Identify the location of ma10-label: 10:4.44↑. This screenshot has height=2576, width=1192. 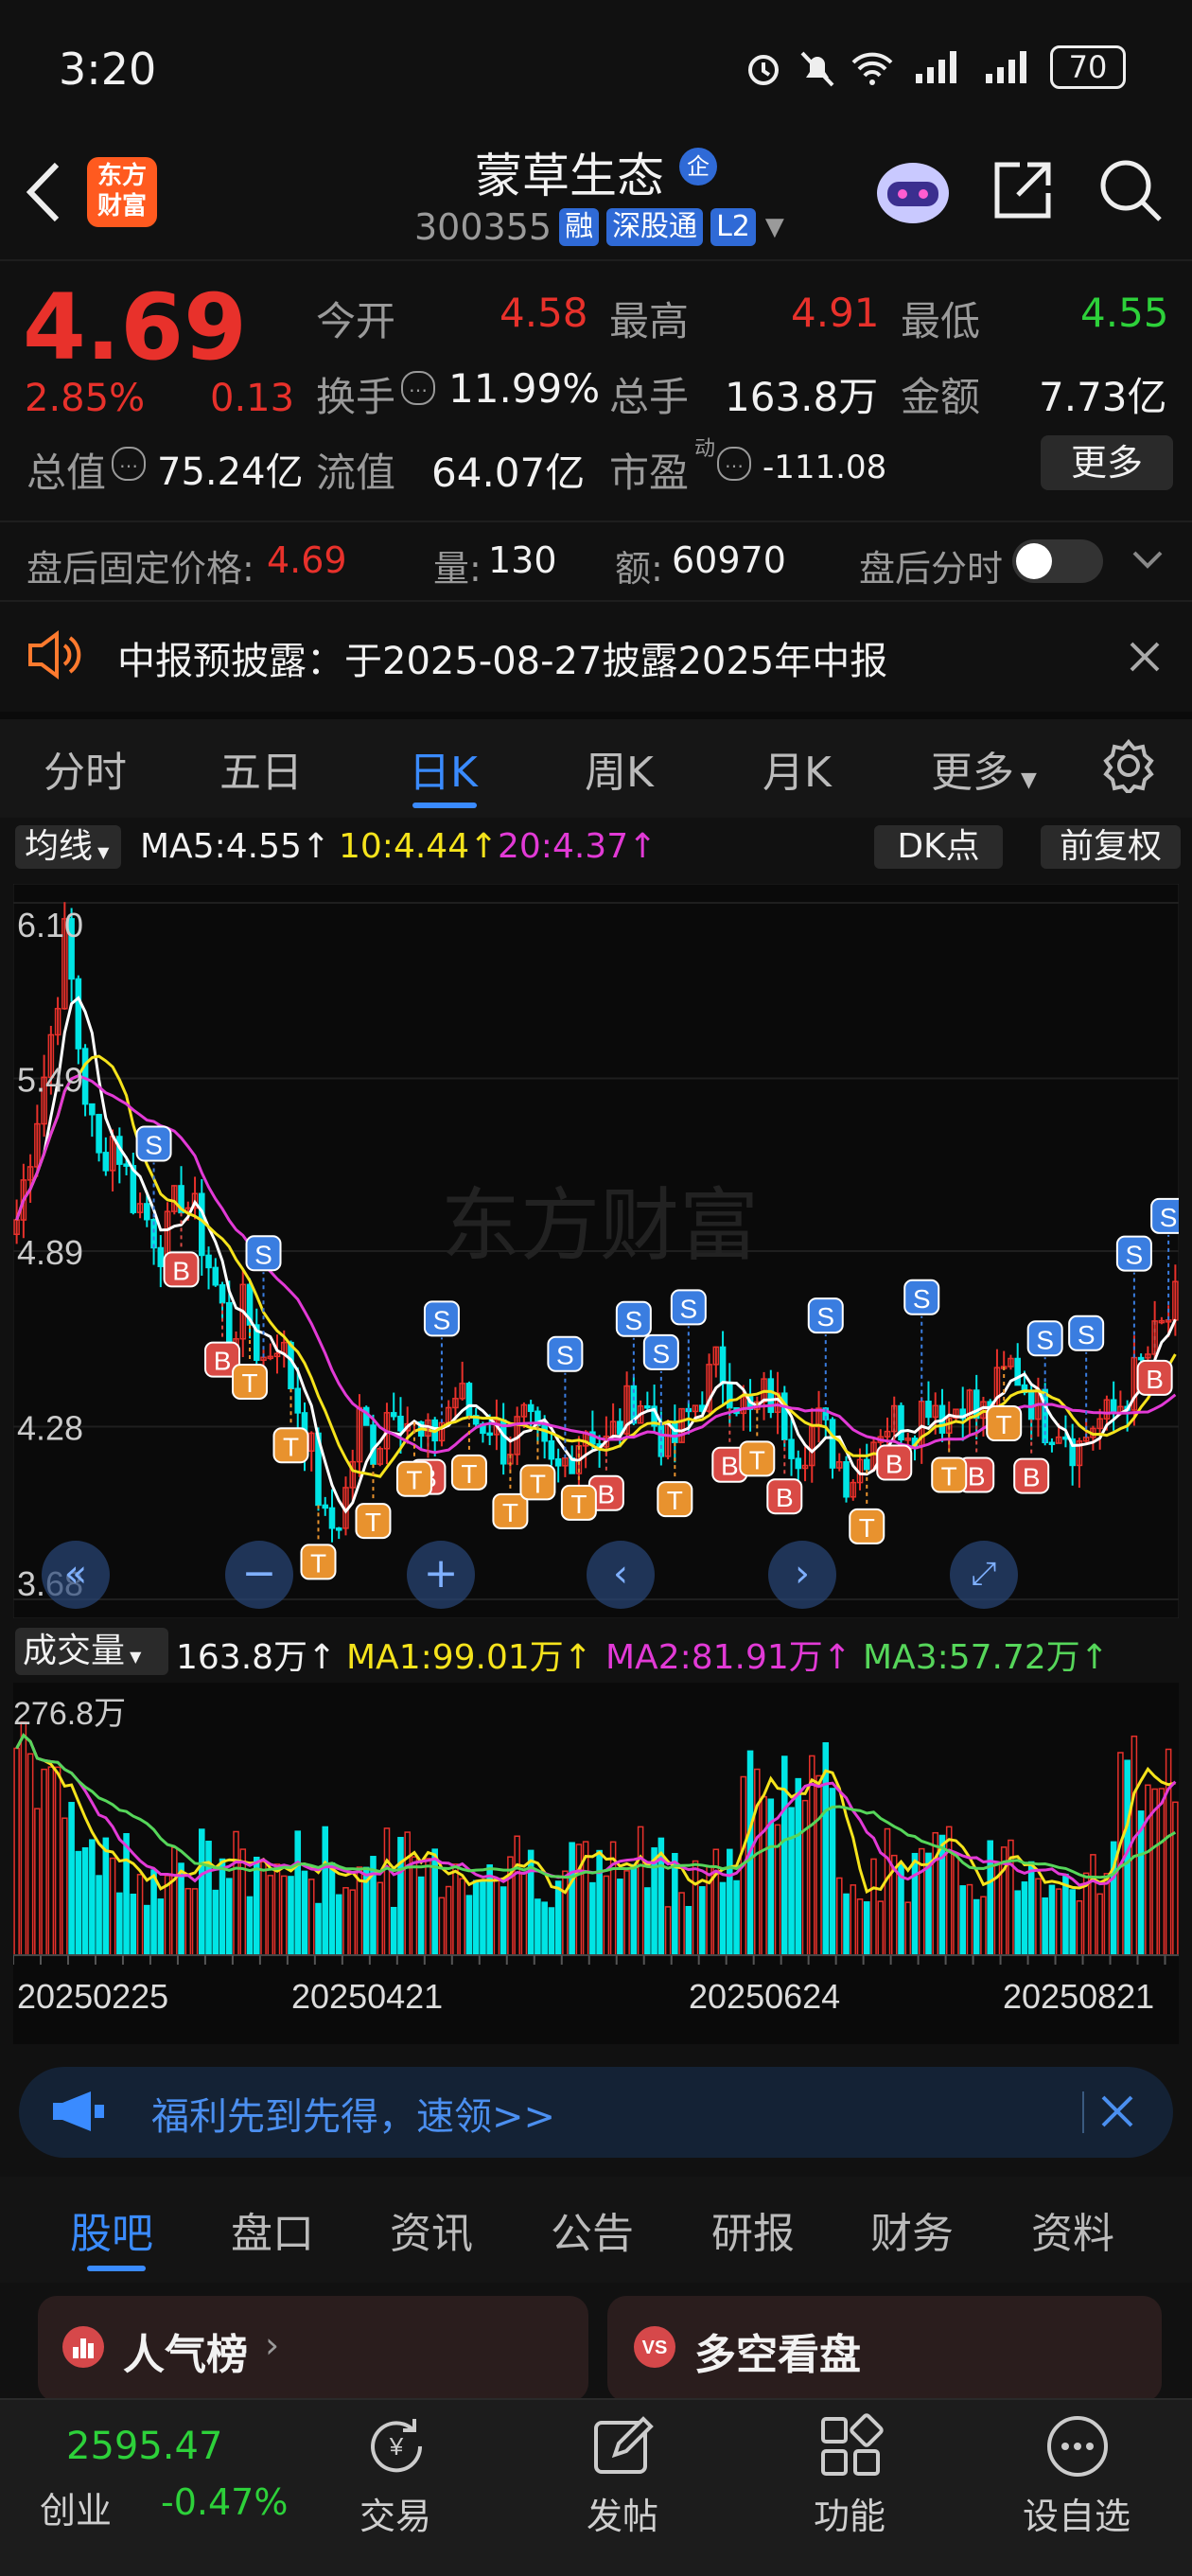
(419, 846).